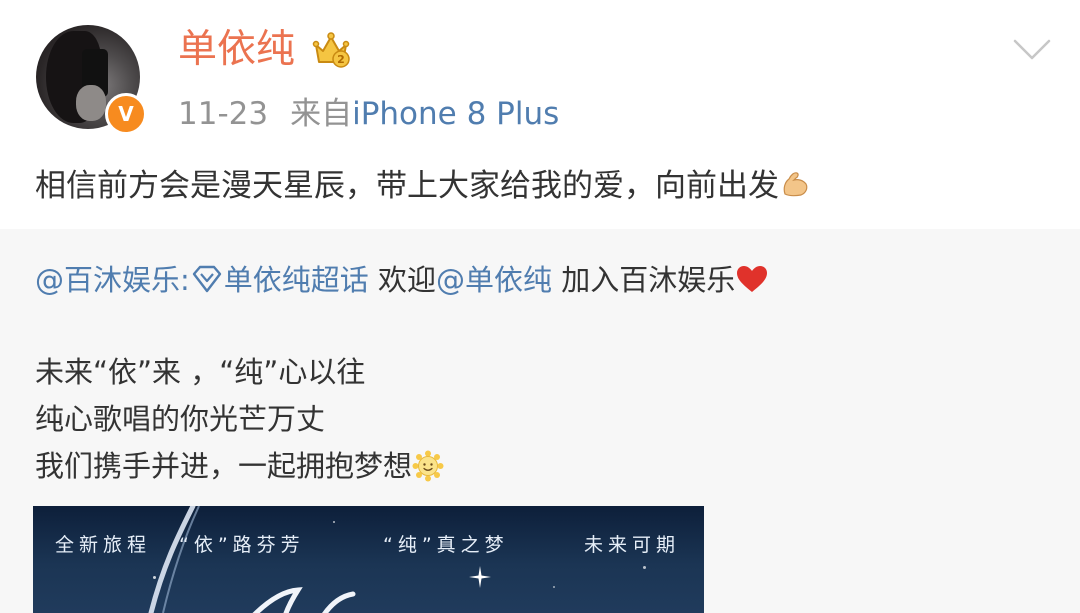  What do you see at coordinates (752, 279) in the screenshot?
I see `red-heart-icon` at bounding box center [752, 279].